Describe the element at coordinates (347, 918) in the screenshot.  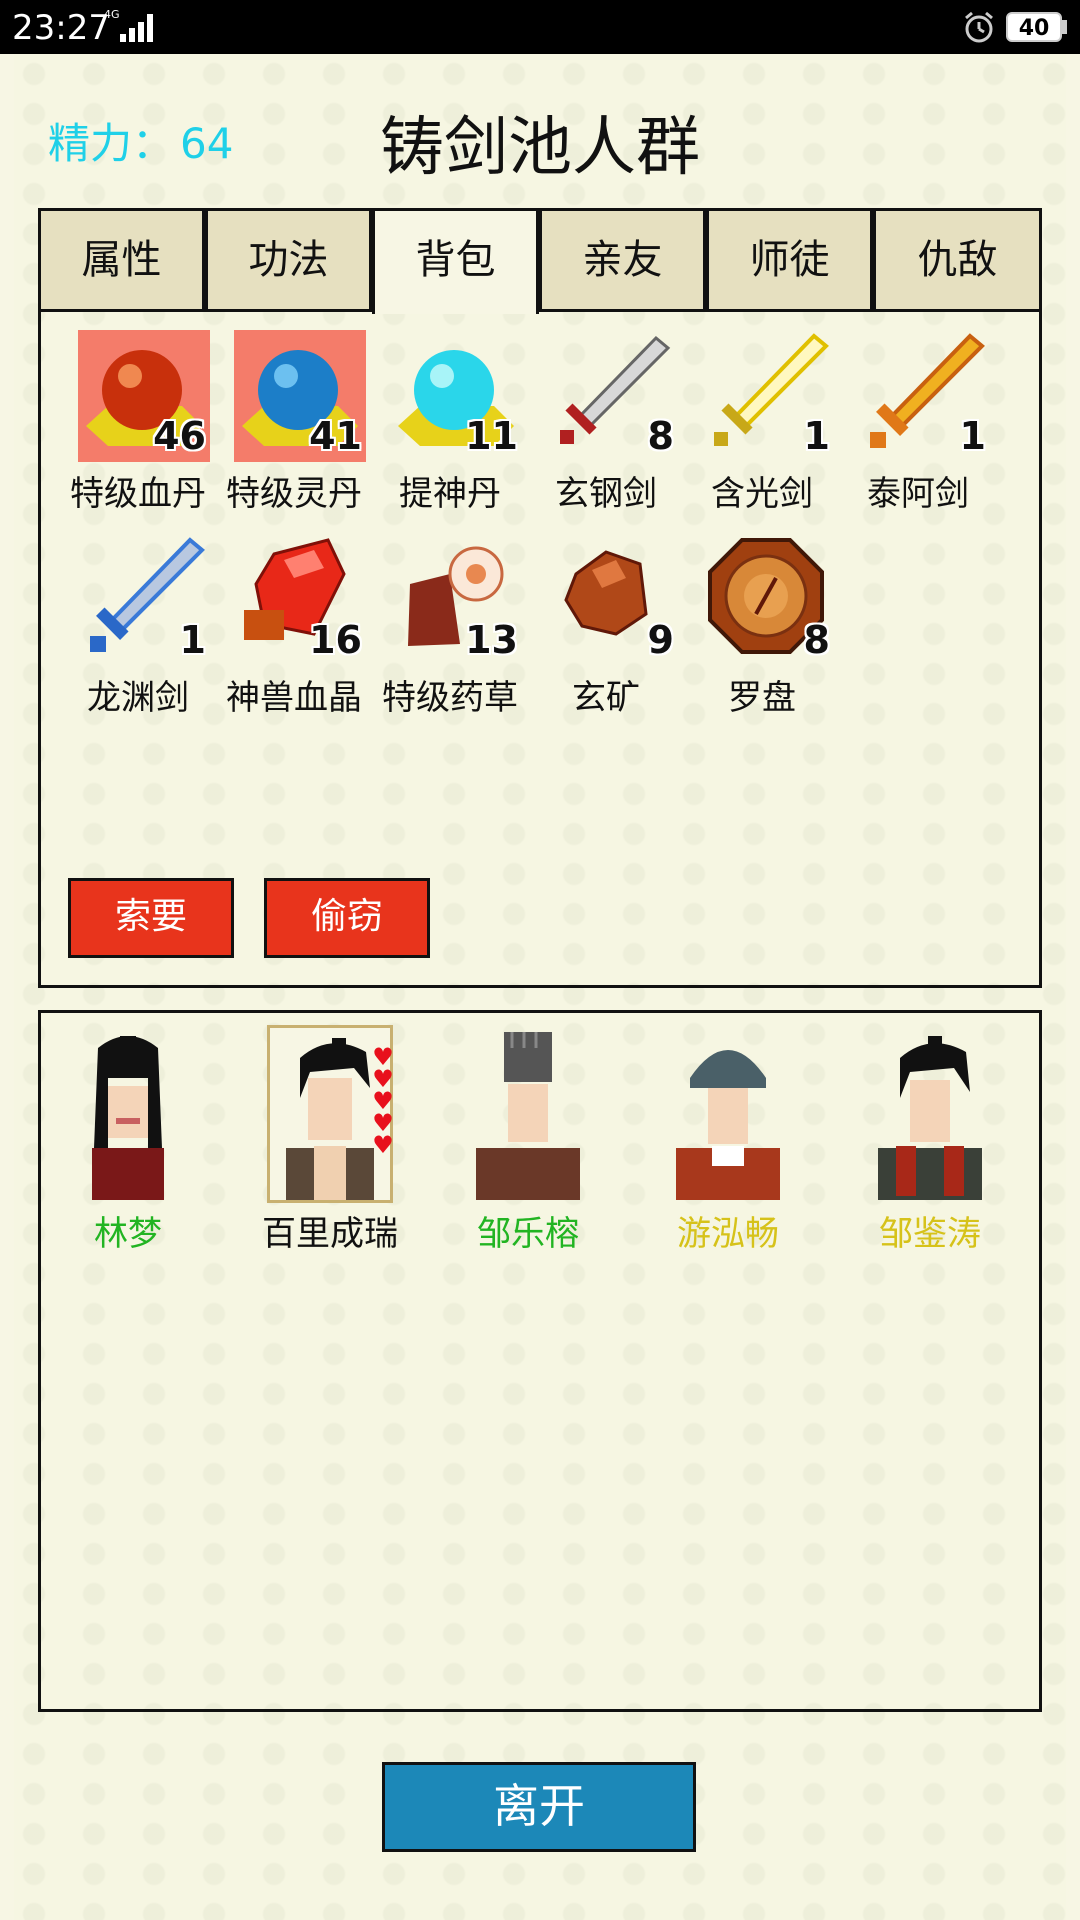
I see `steal-button: 偷窃` at that location.